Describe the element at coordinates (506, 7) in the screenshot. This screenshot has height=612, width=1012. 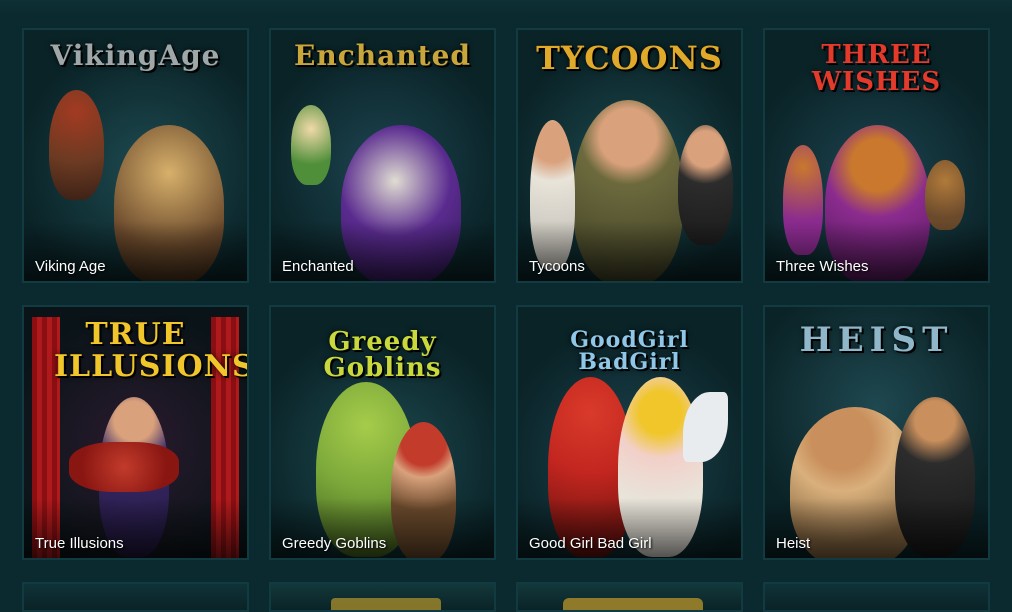
I see `top-bar` at that location.